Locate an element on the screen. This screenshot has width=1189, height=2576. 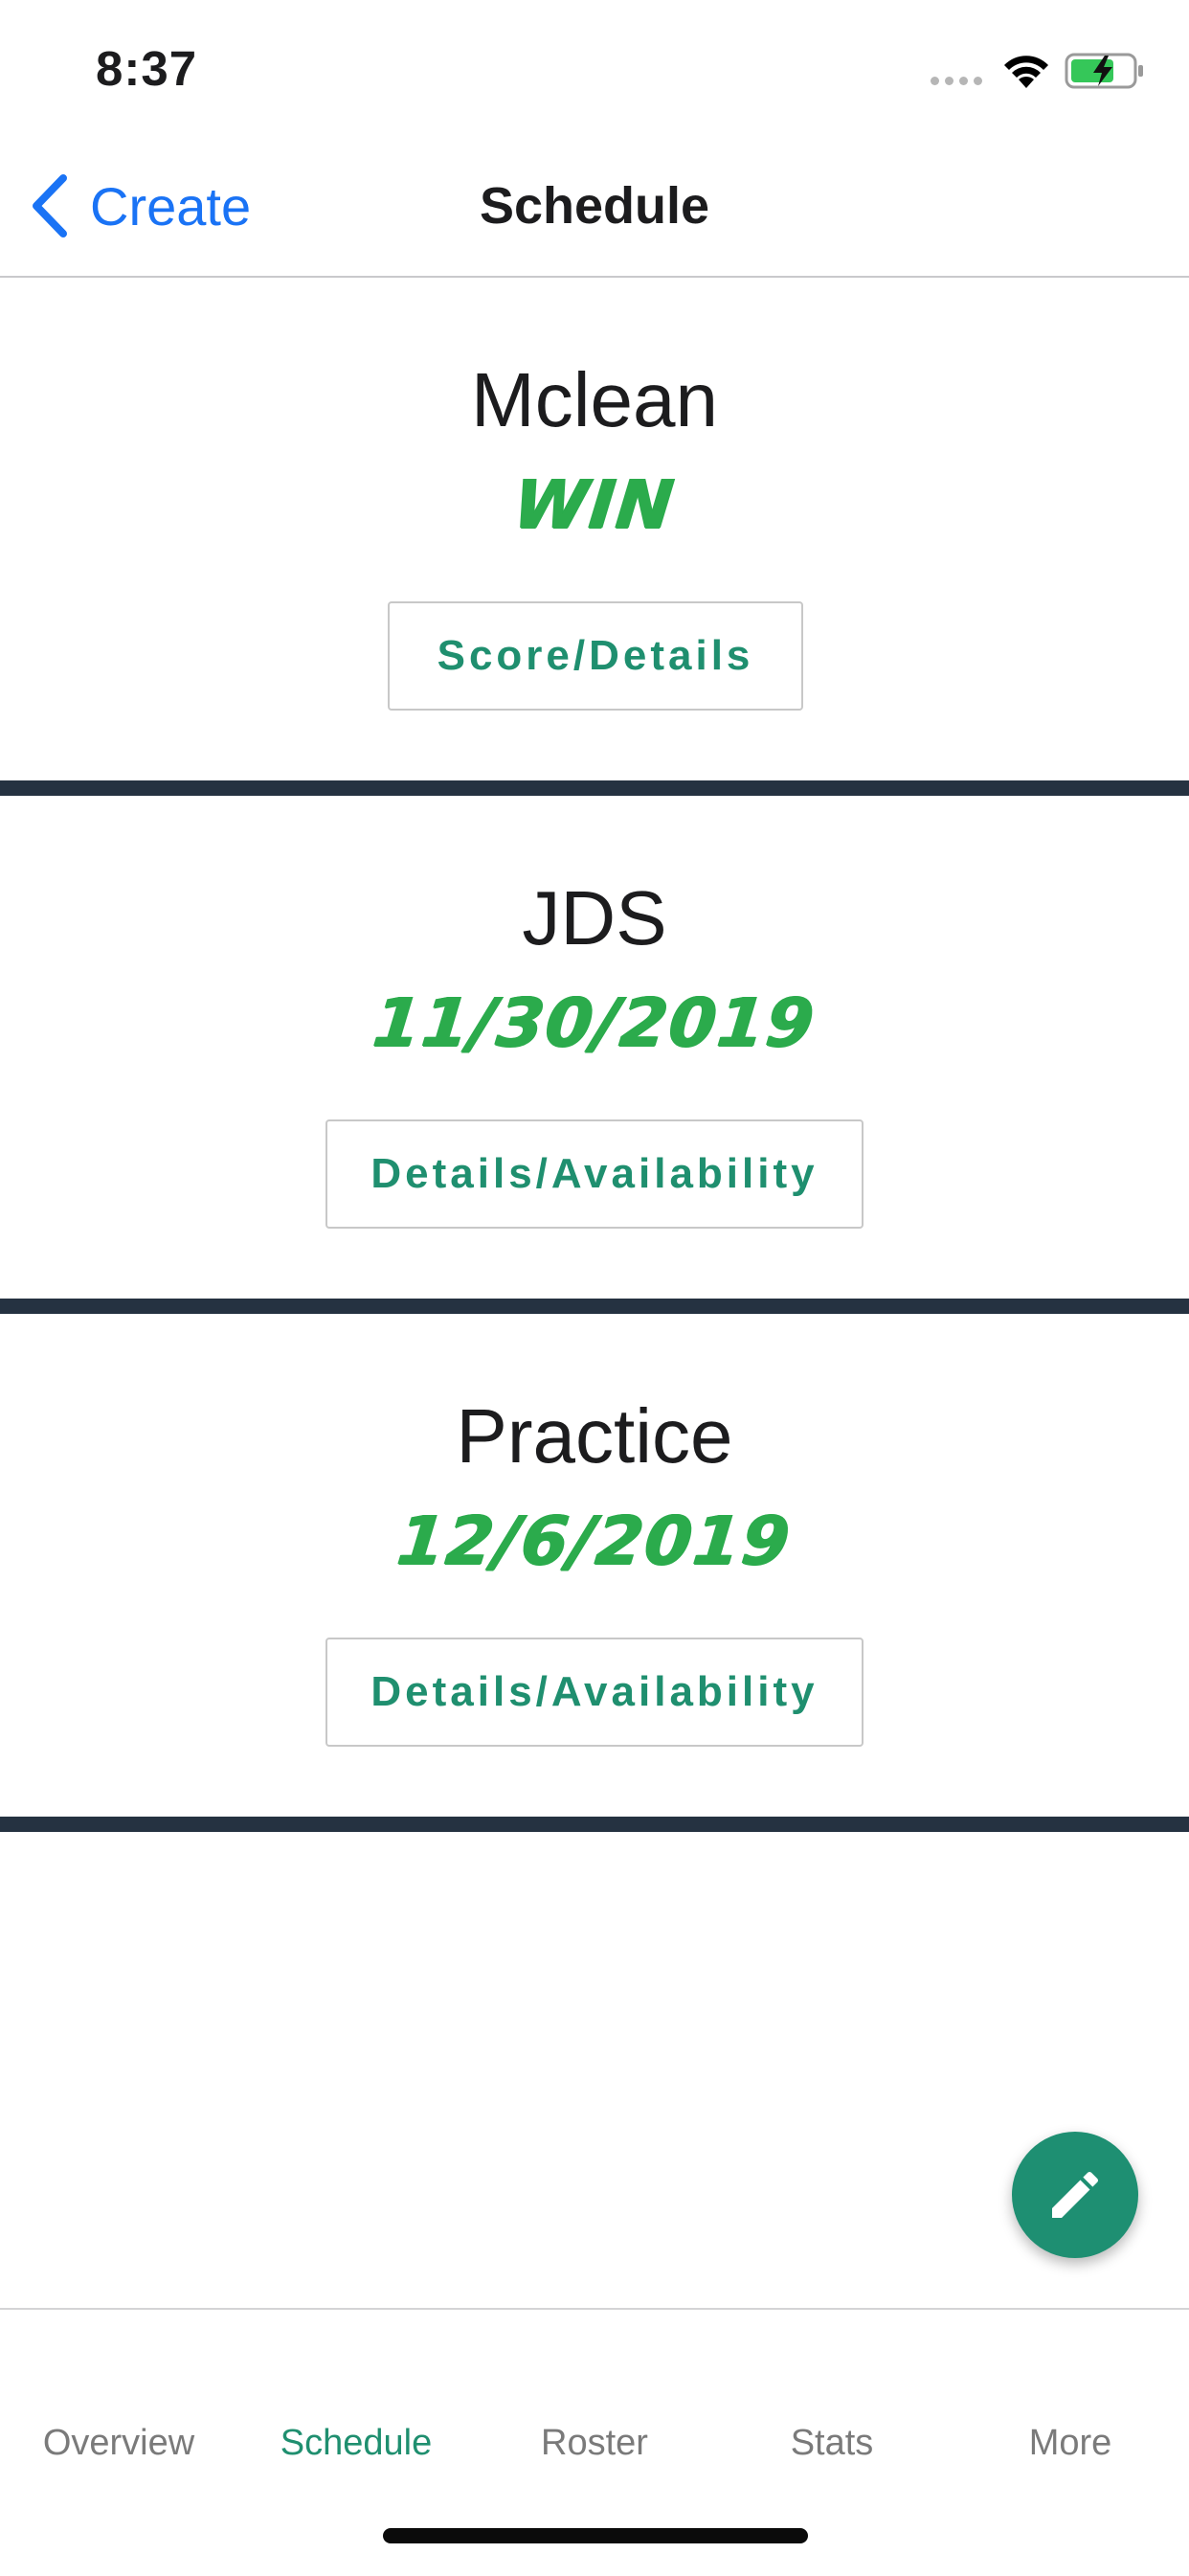
event-name: Mclean is located at coordinates (594, 399).